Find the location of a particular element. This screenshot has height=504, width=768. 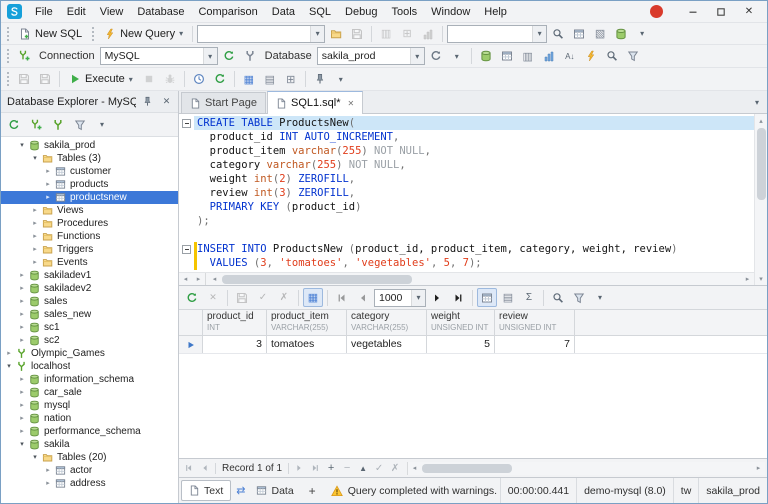

menu-data: Data is located at coordinates (283, 11).